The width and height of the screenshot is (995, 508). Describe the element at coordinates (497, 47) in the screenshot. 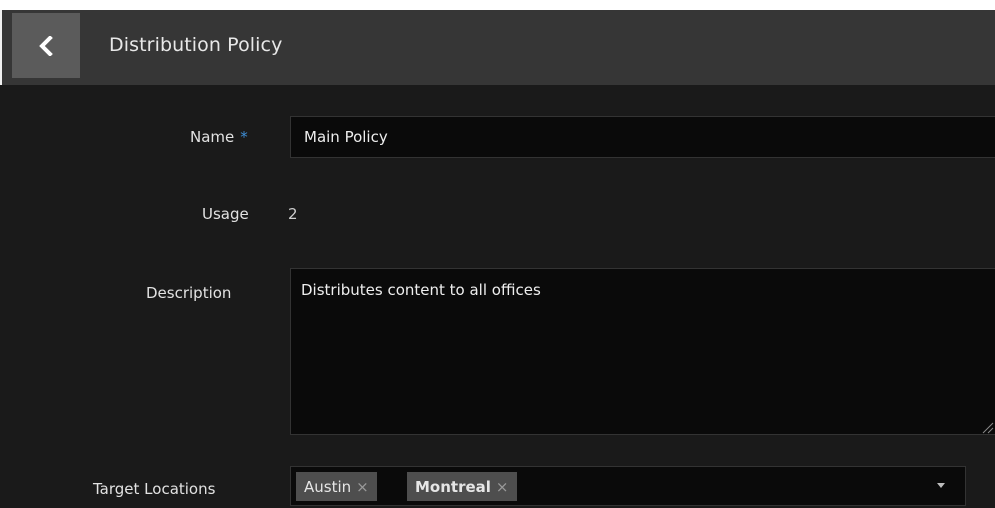

I see `page-header: Distribution Policy` at that location.